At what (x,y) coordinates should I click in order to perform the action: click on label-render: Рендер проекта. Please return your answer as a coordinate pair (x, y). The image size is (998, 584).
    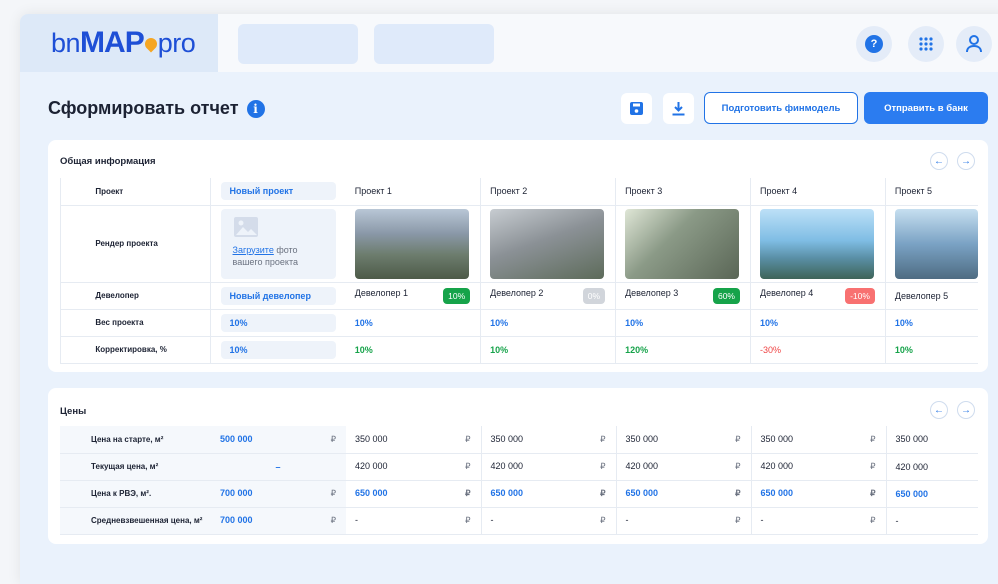
    Looking at the image, I should click on (149, 244).